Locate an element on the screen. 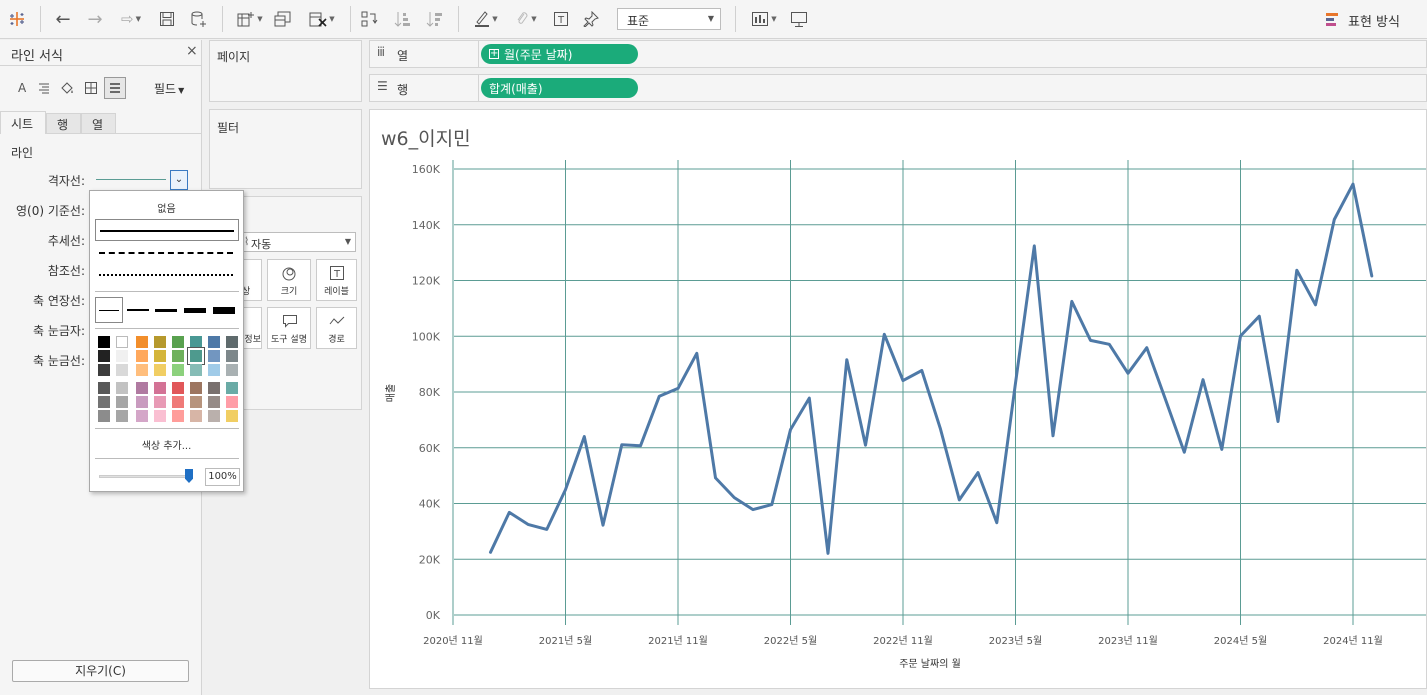  marks-tooltip-button: 도구 설명 is located at coordinates (289, 328).